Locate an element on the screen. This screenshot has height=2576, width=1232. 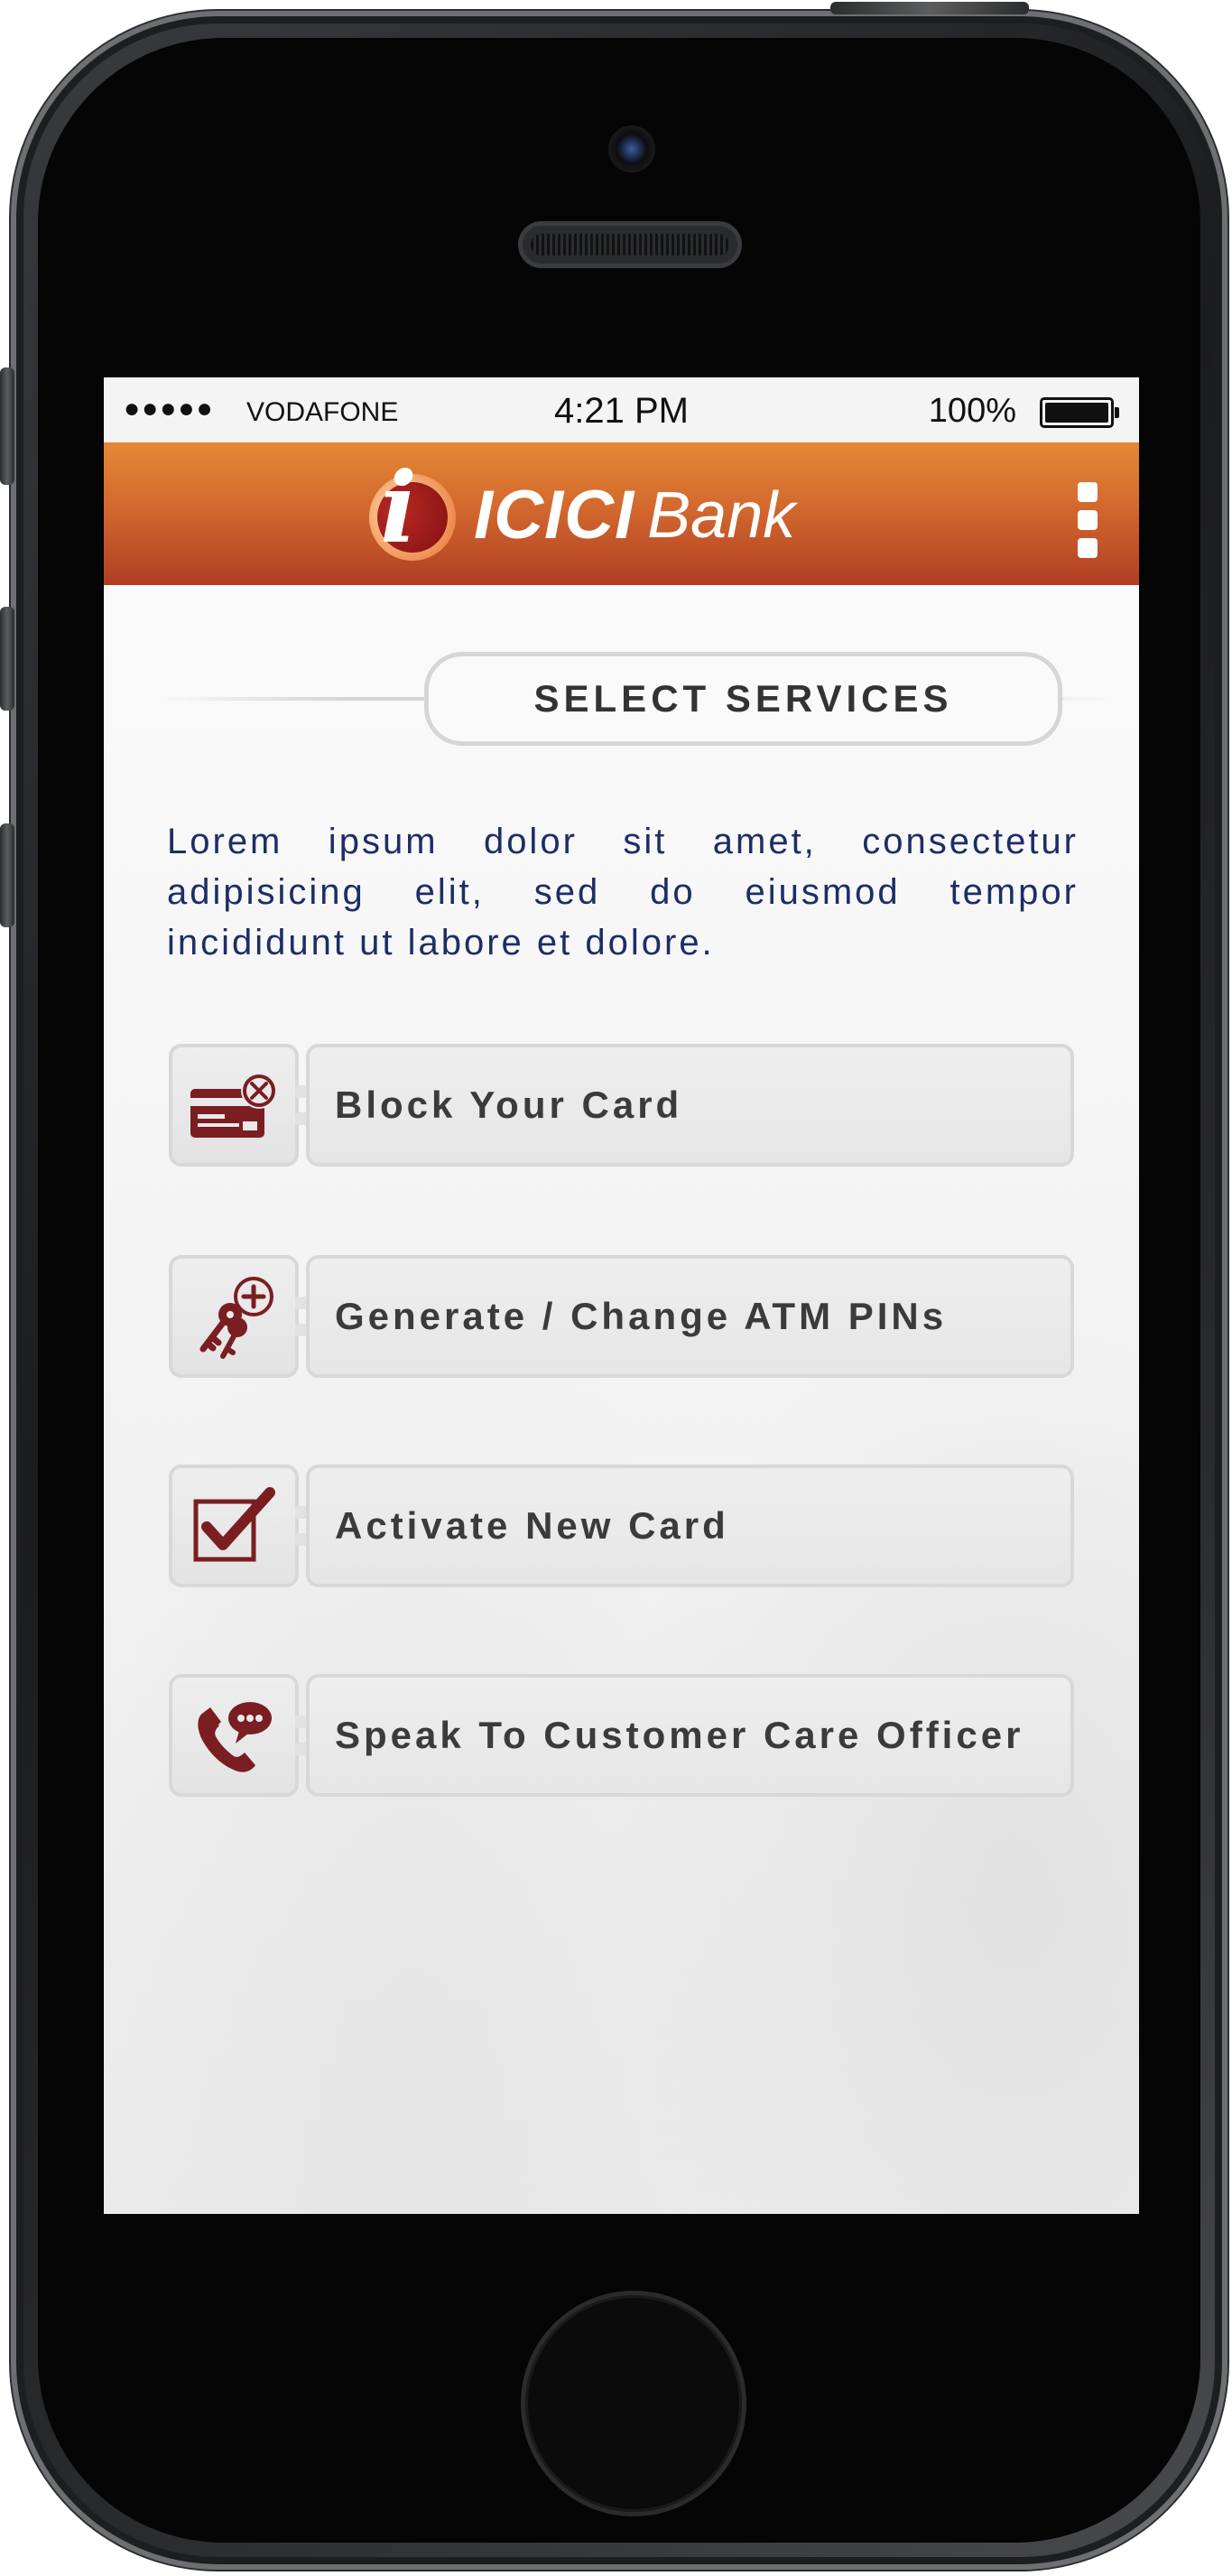
block-card-icon is located at coordinates (233, 1105).